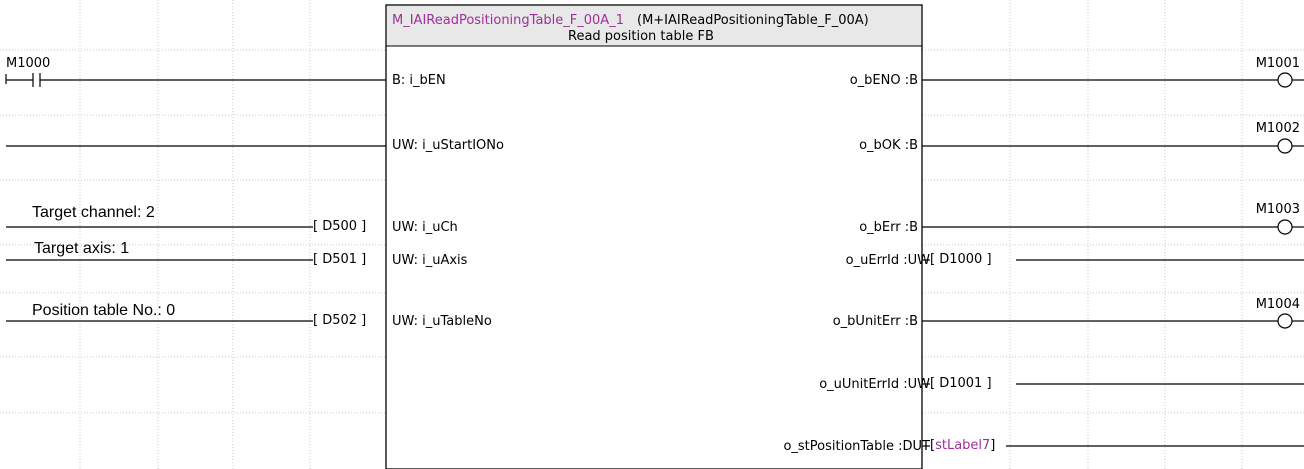 The width and height of the screenshot is (1304, 469). Describe the element at coordinates (1278, 63) in the screenshot. I see `coil-m1001-label: M1001` at that location.